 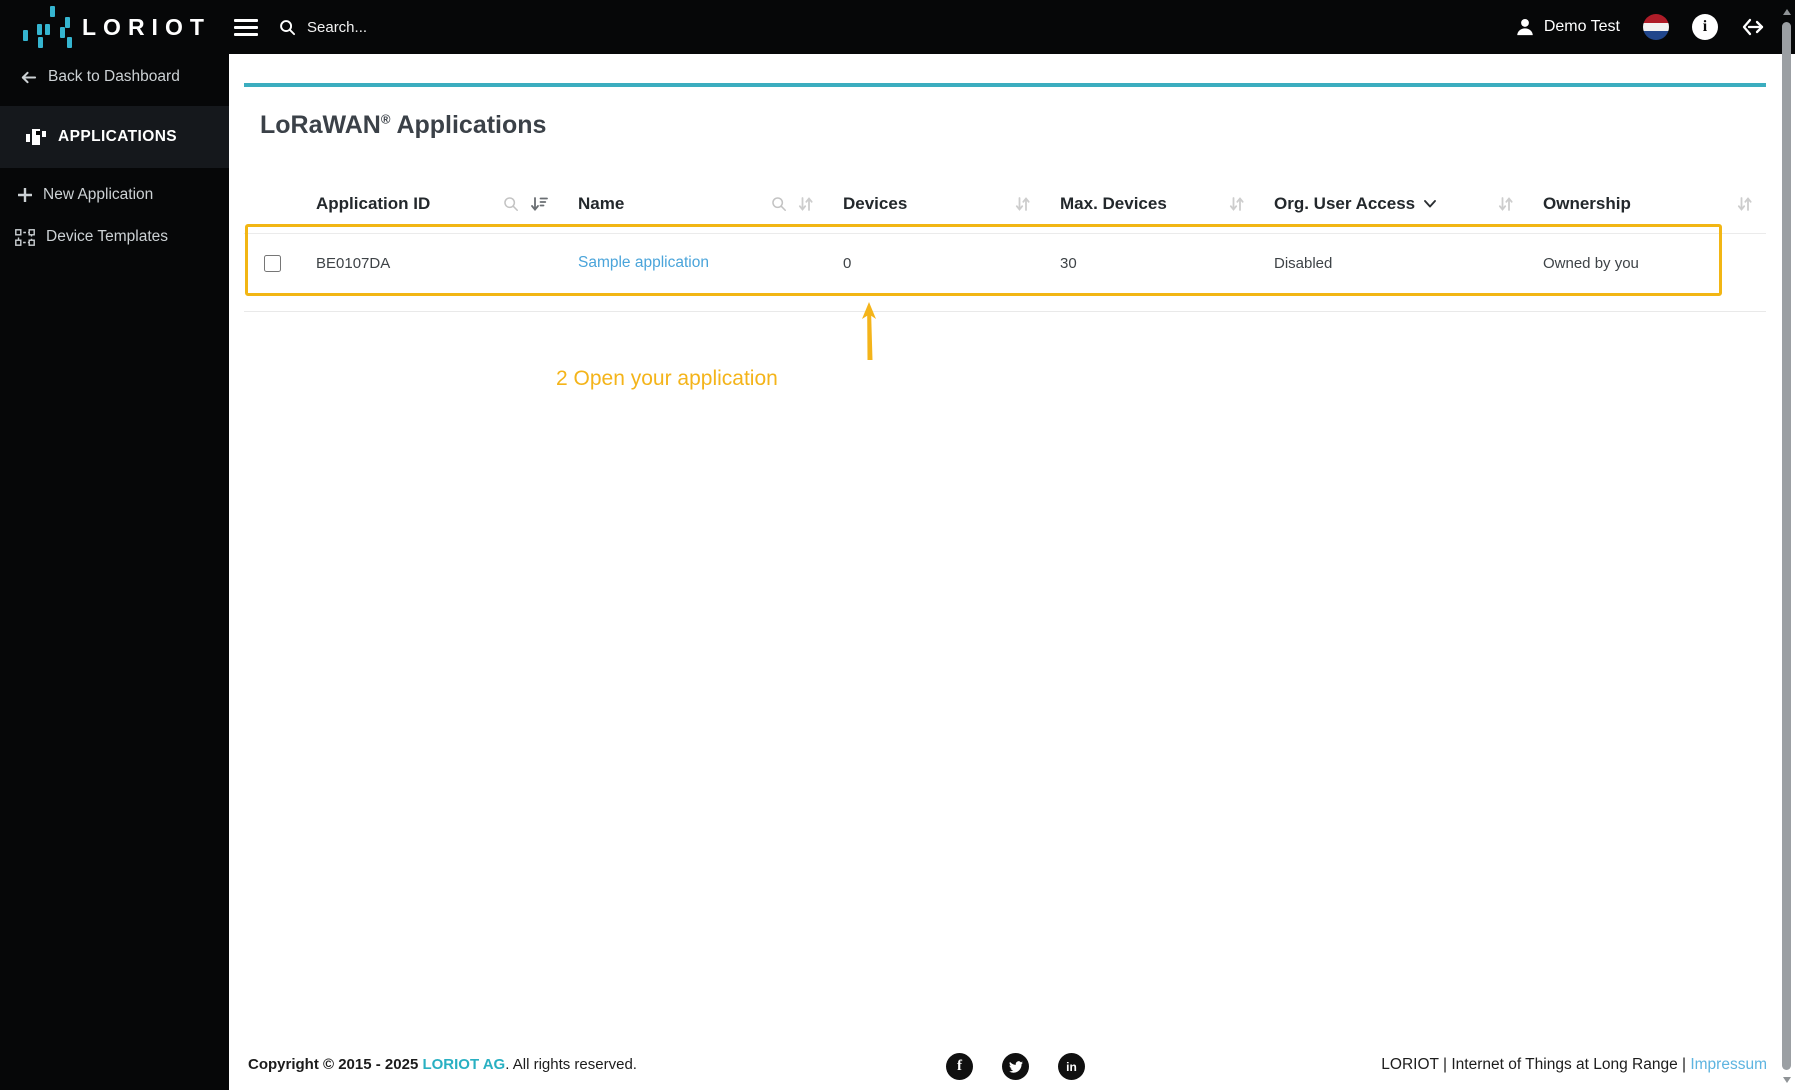 I want to click on search-icon, so click(x=287, y=27).